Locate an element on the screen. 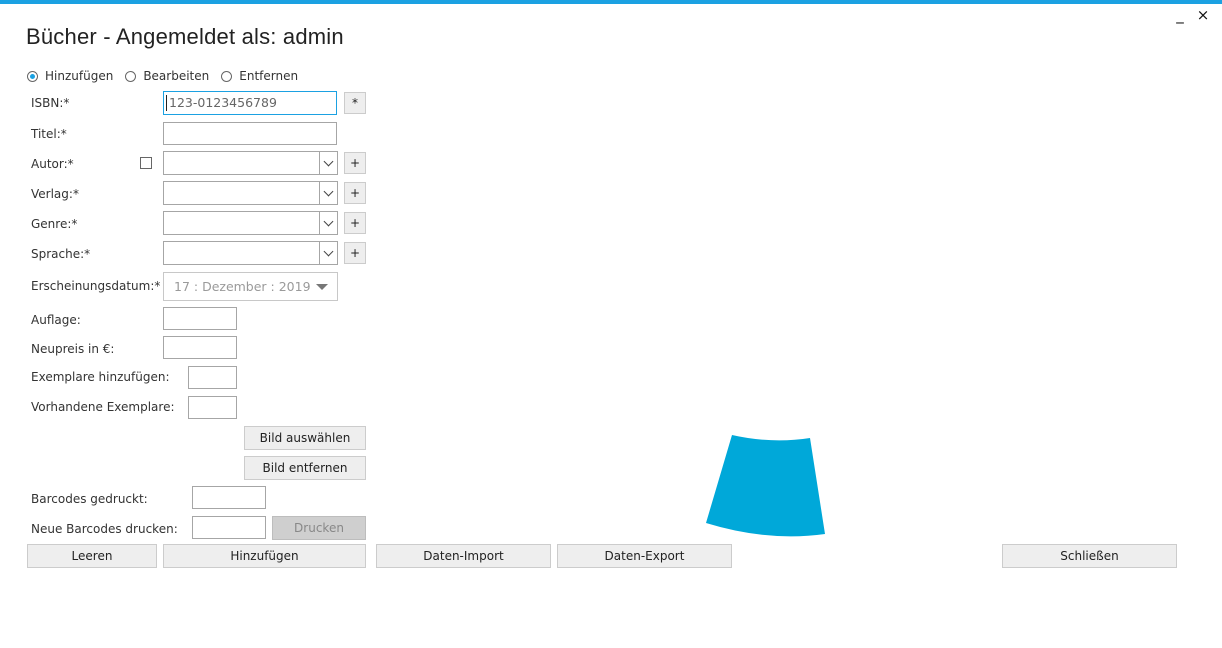 The image size is (1222, 648). drucken-button: Drucken is located at coordinates (319, 528).